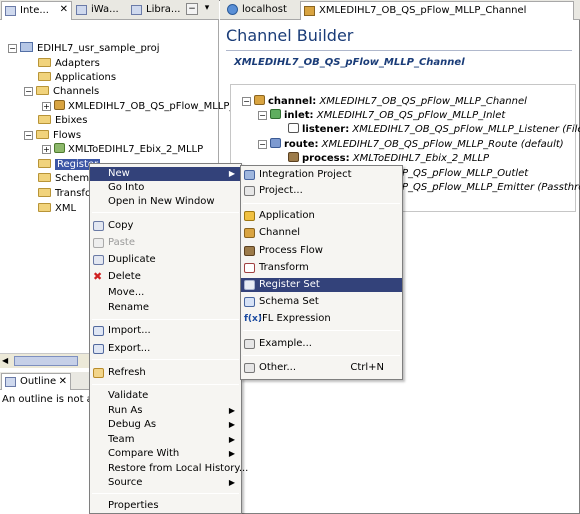 The width and height of the screenshot is (580, 514). What do you see at coordinates (57, 209) in the screenshot?
I see `tree-item-xml: XML` at bounding box center [57, 209].